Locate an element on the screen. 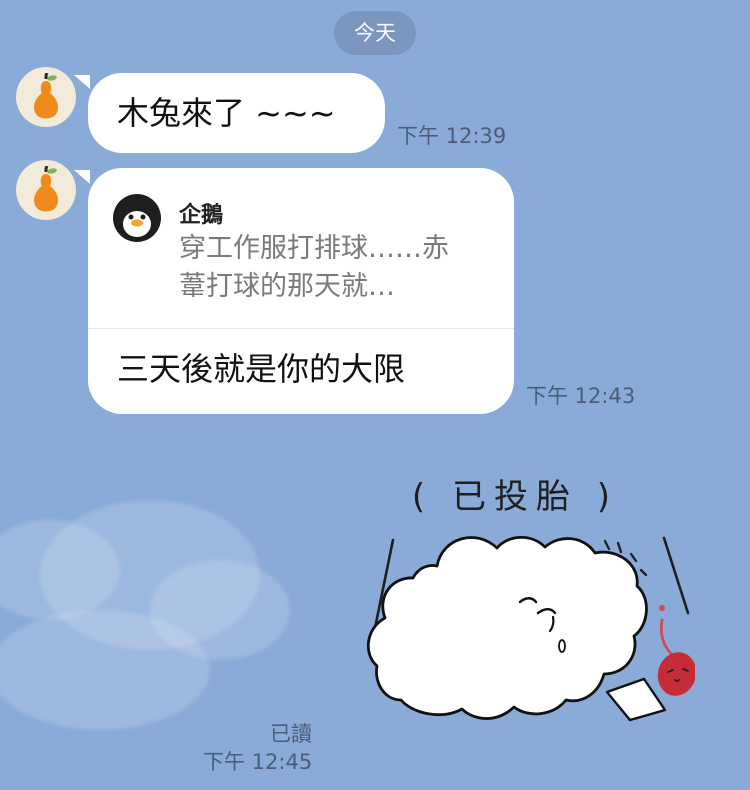 This screenshot has height=790, width=750. message-bubble-1: 木兔來了 ~~~ is located at coordinates (229, 113).